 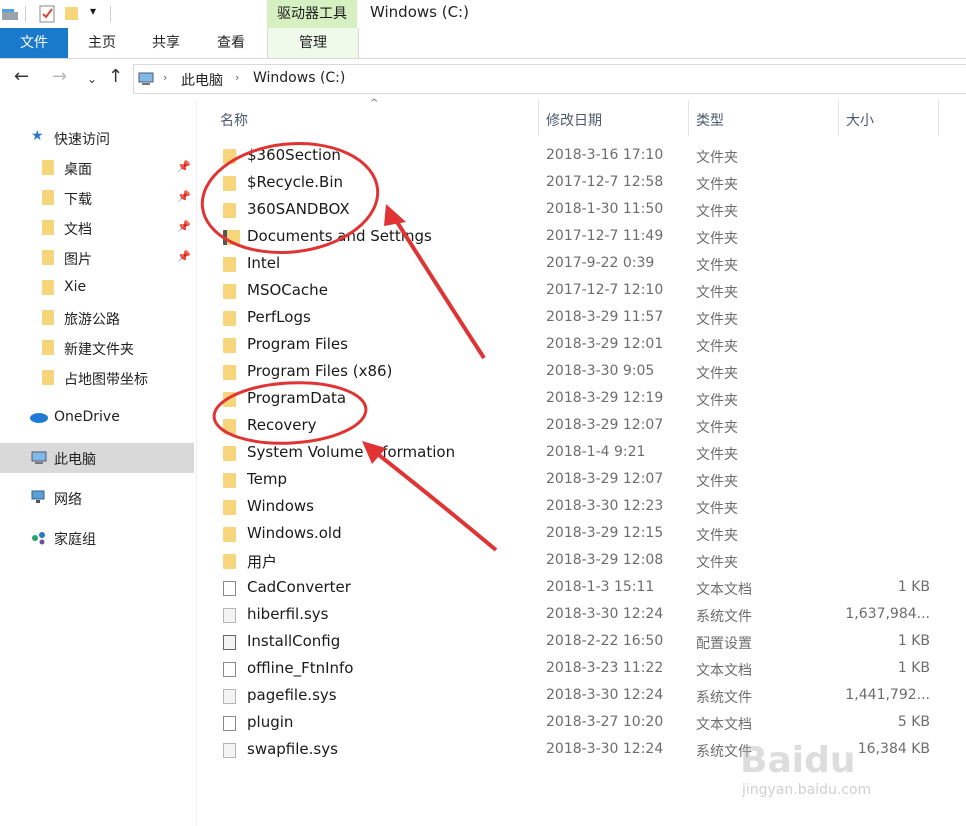 I want to click on file-row: PerfLogs 2018-3-29 11:57 文件夹, so click(x=580, y=318).